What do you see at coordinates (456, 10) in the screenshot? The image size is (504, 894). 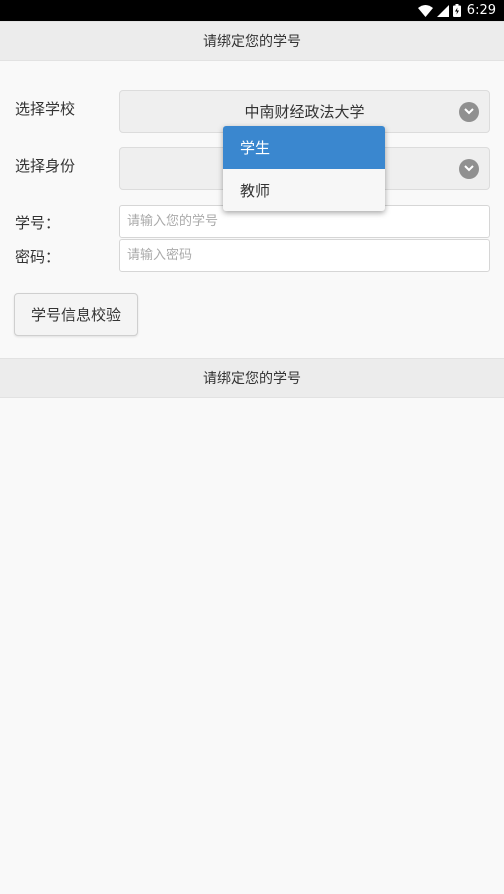 I see `battery-icon` at bounding box center [456, 10].